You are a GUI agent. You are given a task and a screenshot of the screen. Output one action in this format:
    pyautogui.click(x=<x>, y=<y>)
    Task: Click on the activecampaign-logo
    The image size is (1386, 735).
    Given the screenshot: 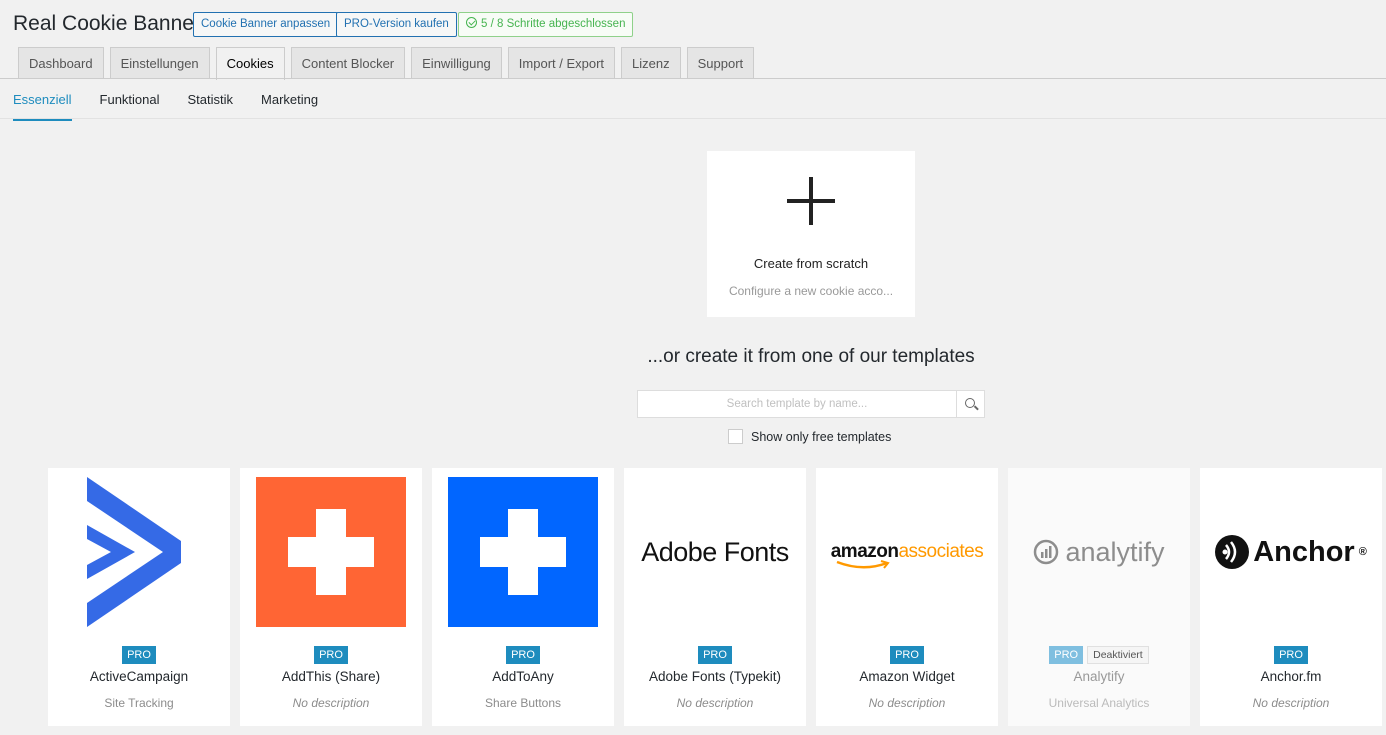 What is the action you would take?
    pyautogui.click(x=139, y=552)
    